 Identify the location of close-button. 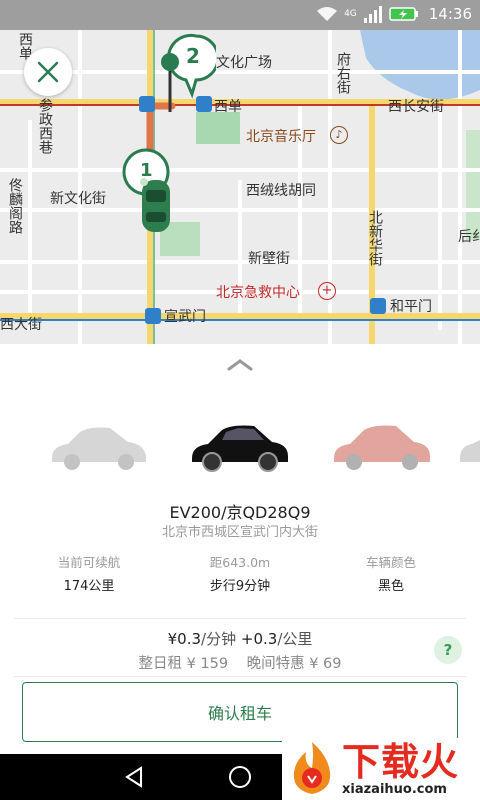
(48, 72).